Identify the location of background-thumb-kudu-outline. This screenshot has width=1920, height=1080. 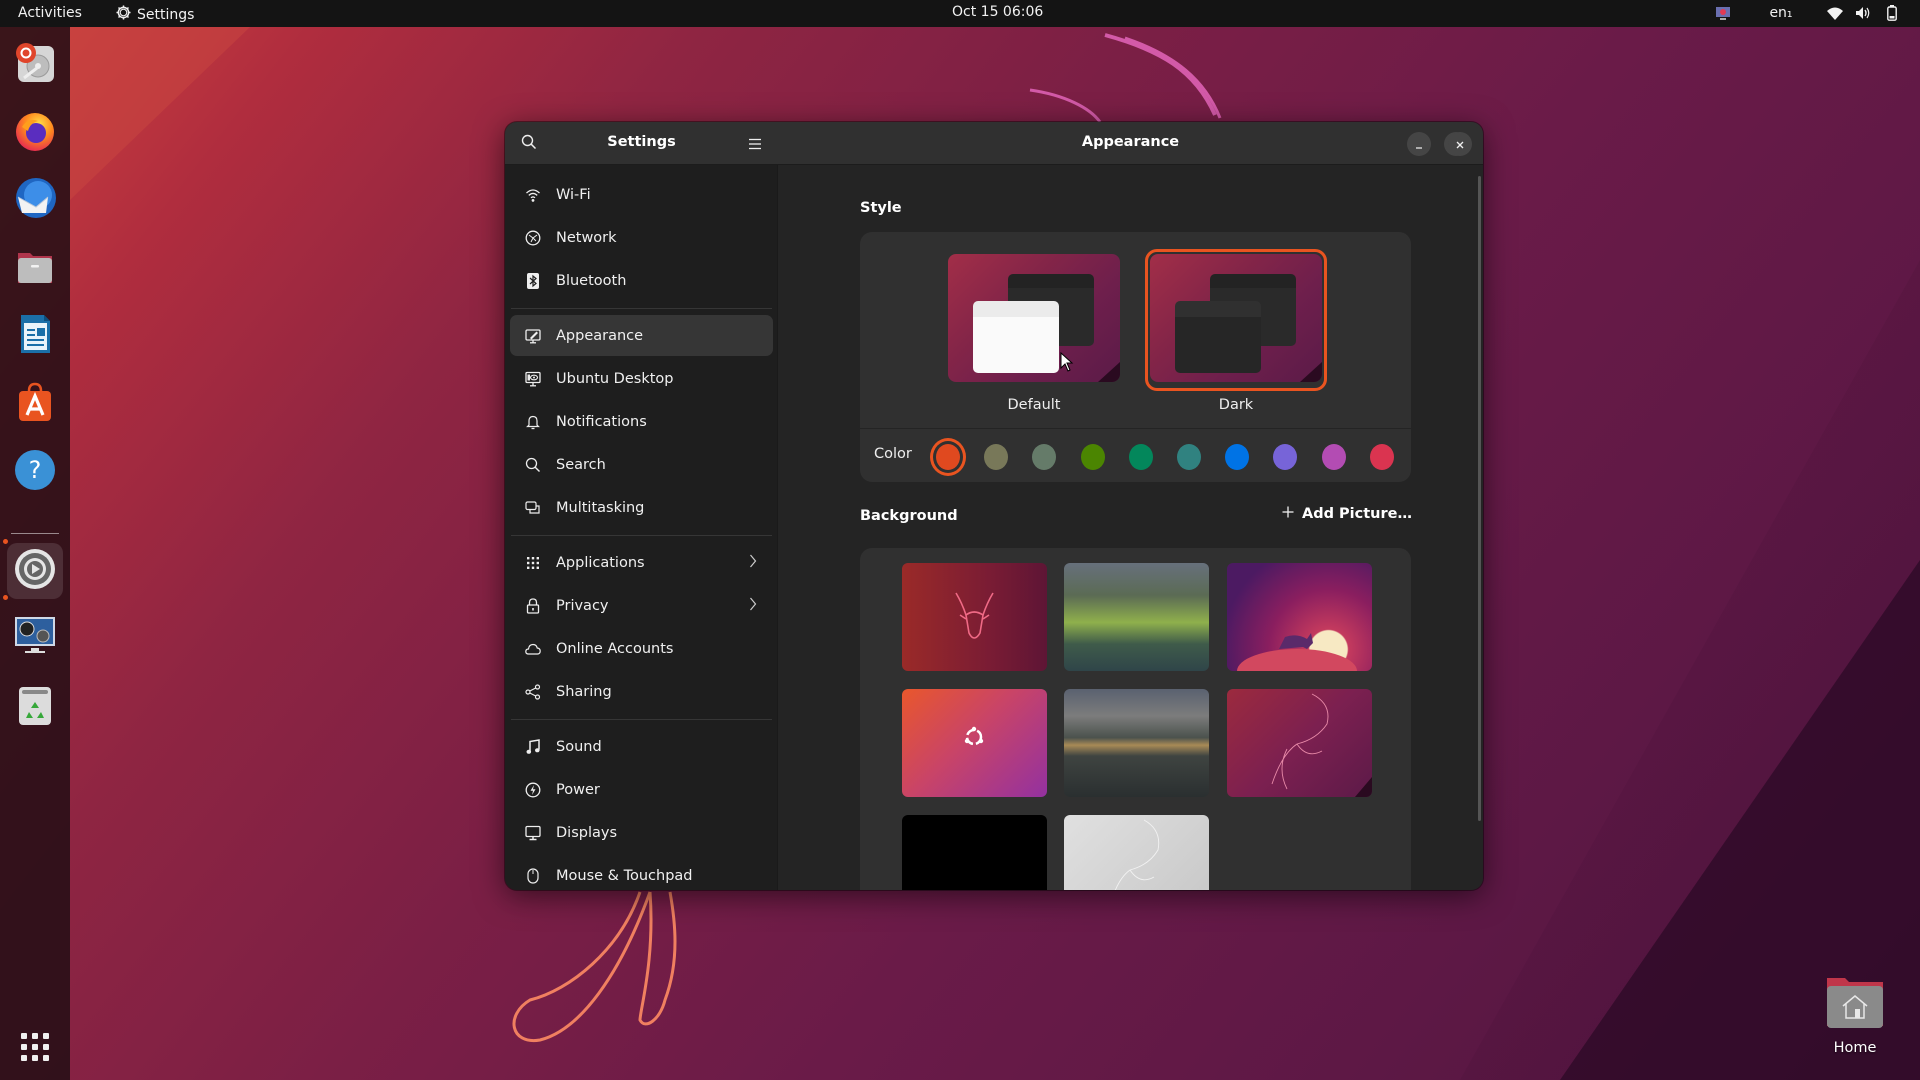
(1299, 743).